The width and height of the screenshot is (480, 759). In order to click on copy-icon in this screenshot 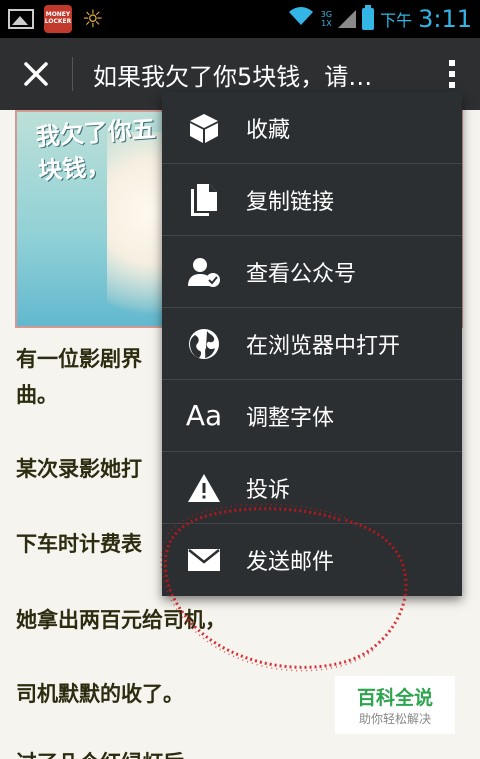, I will do `click(204, 200)`.